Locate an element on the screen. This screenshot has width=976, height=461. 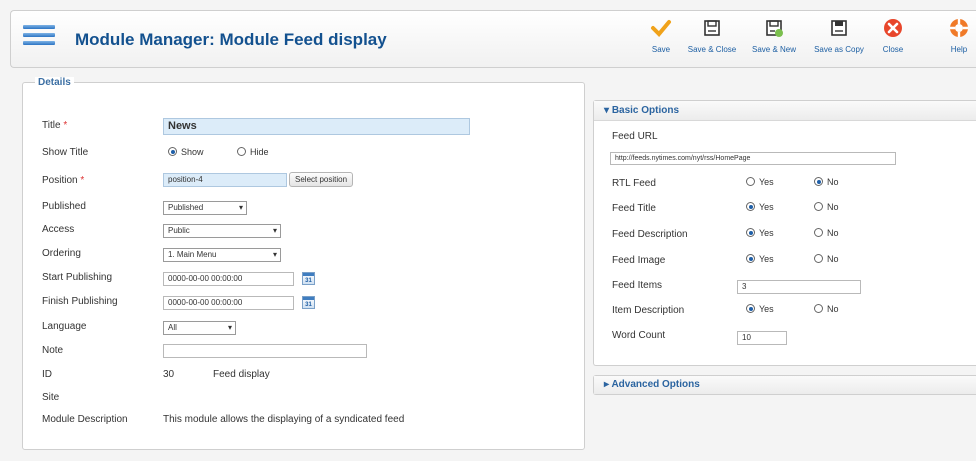
feed-description-yes-radio: Yes is located at coordinates (760, 233).